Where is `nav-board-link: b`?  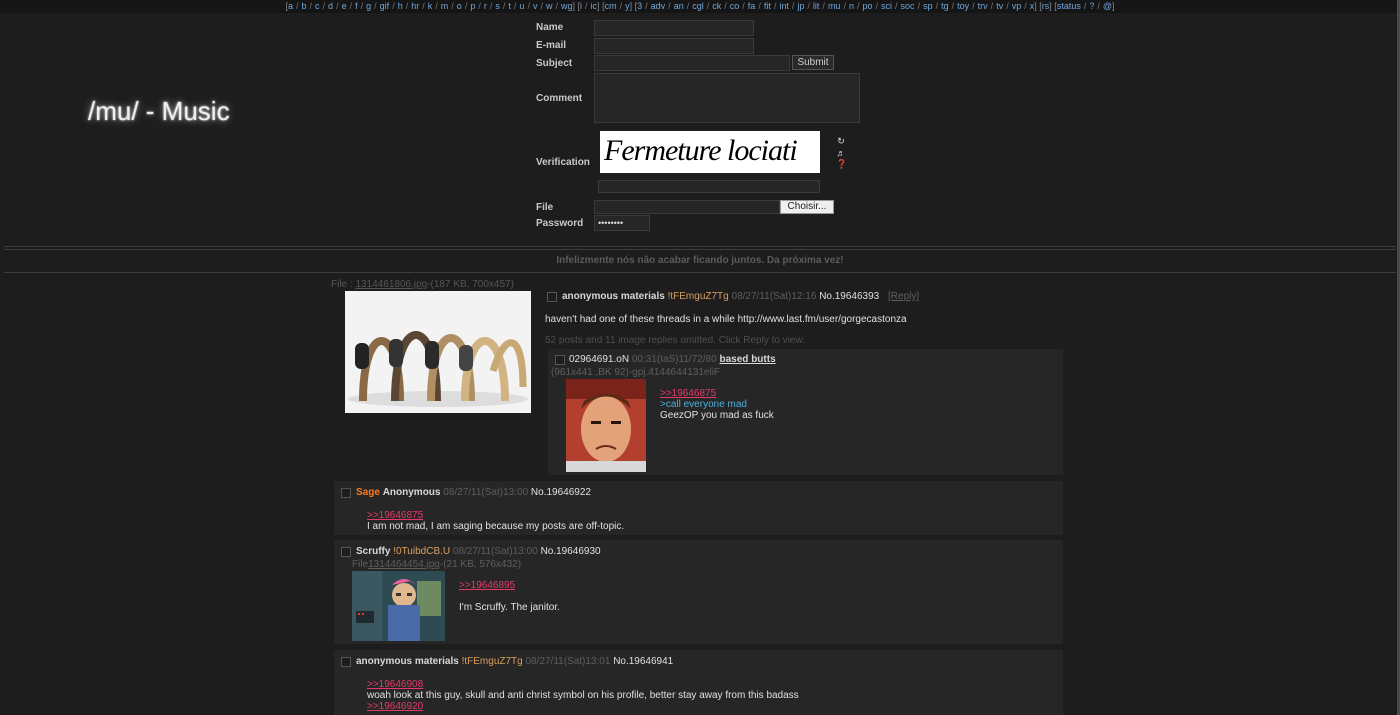 nav-board-link: b is located at coordinates (304, 6).